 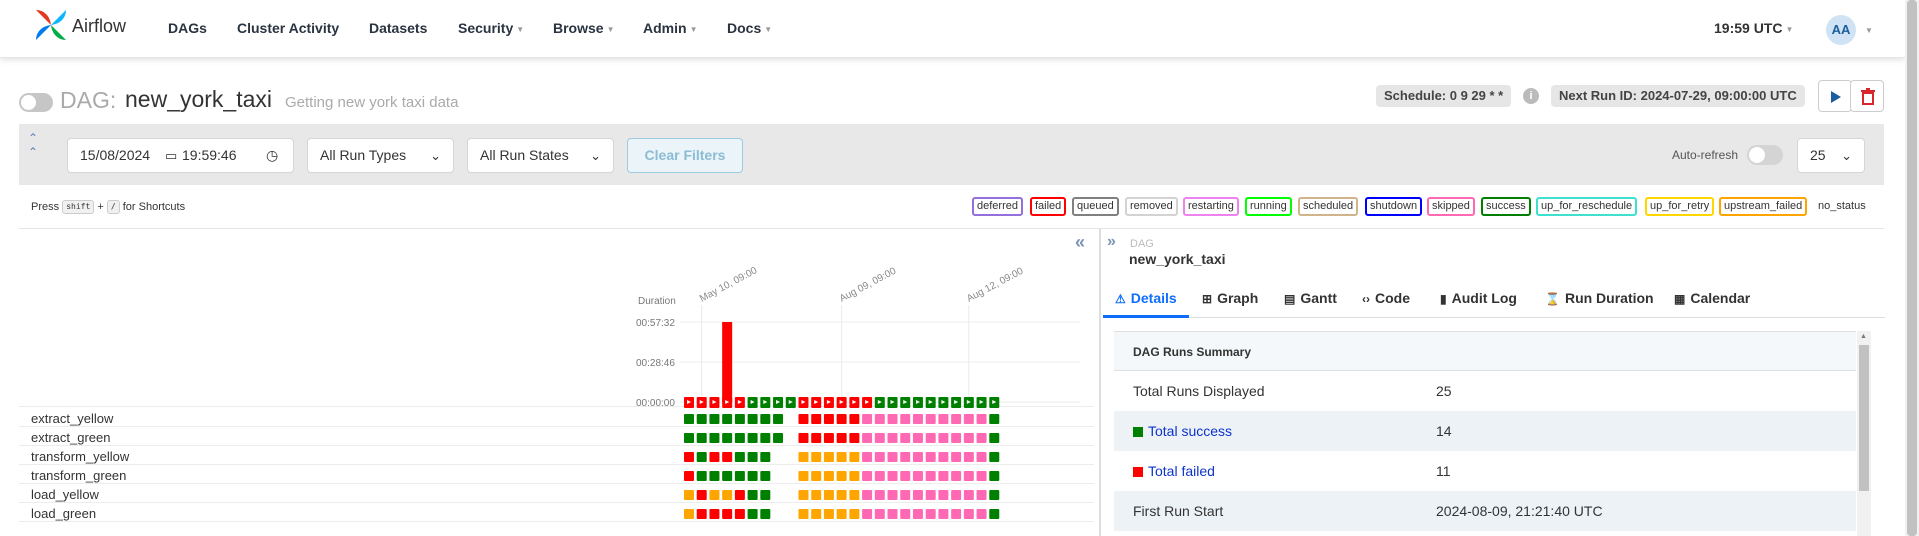 What do you see at coordinates (1146, 298) in the screenshot?
I see `tab-details: ⚠ Details` at bounding box center [1146, 298].